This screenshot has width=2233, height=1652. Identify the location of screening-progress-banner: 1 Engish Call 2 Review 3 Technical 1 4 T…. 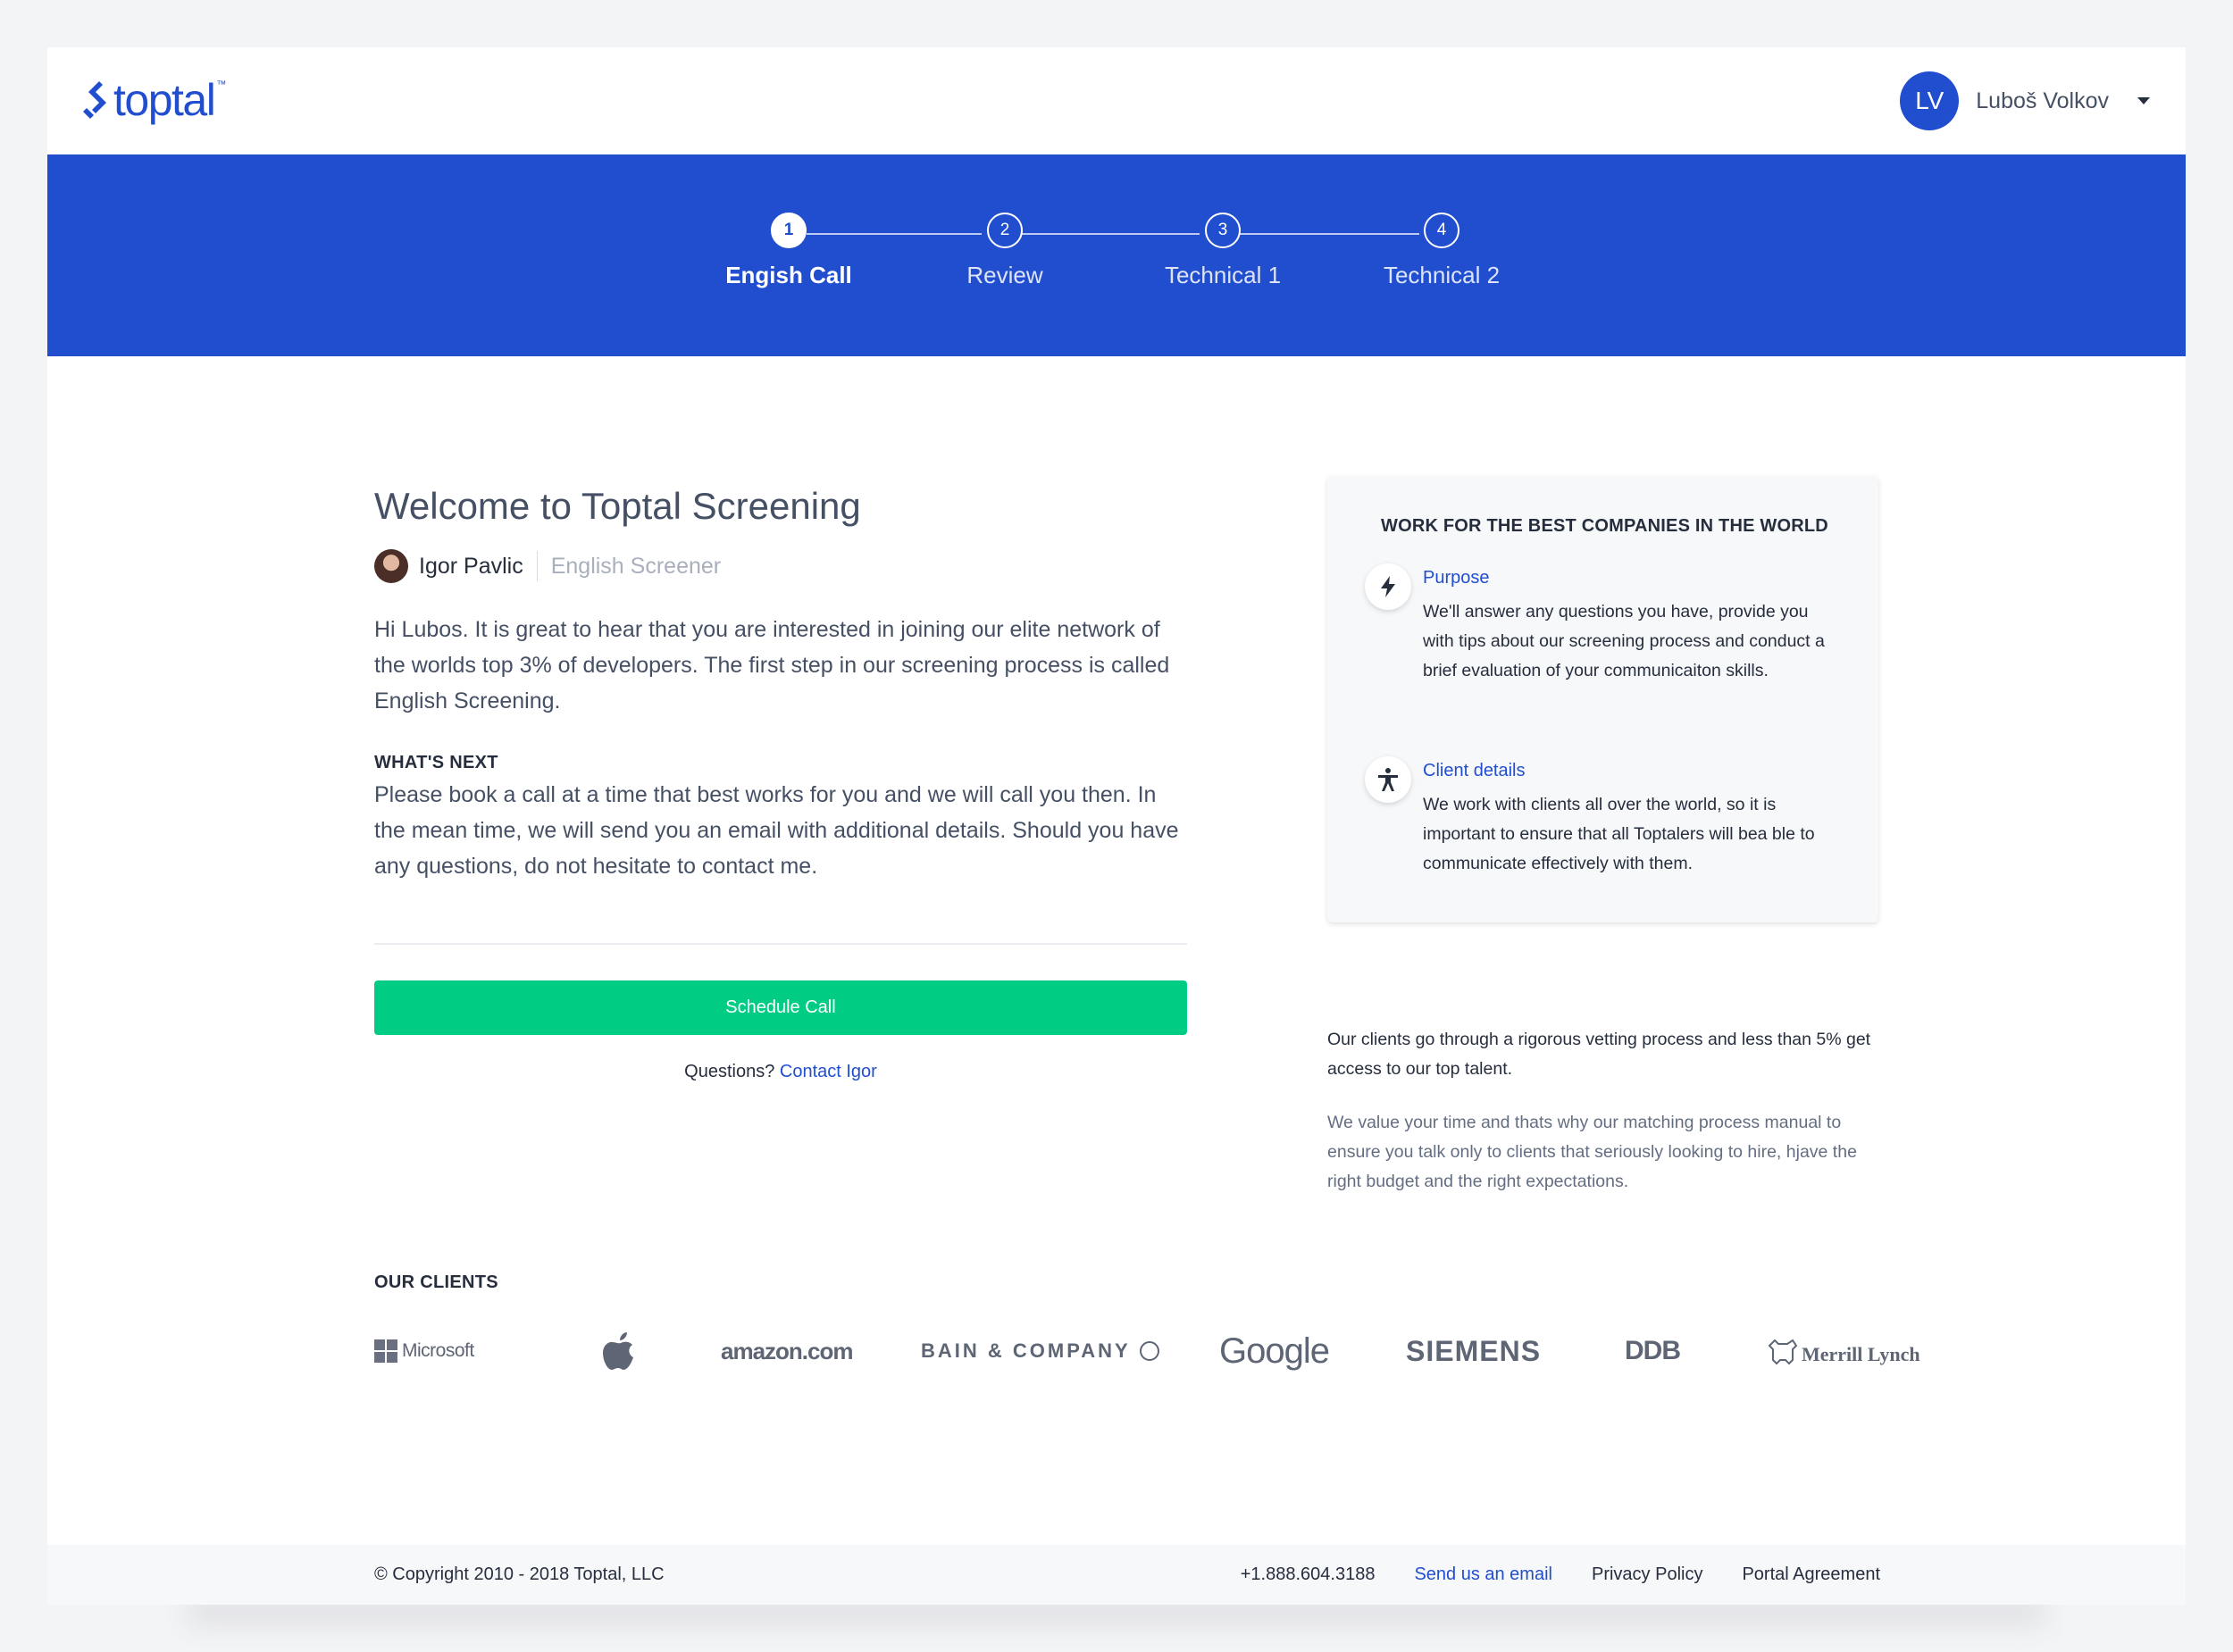
(1116, 255).